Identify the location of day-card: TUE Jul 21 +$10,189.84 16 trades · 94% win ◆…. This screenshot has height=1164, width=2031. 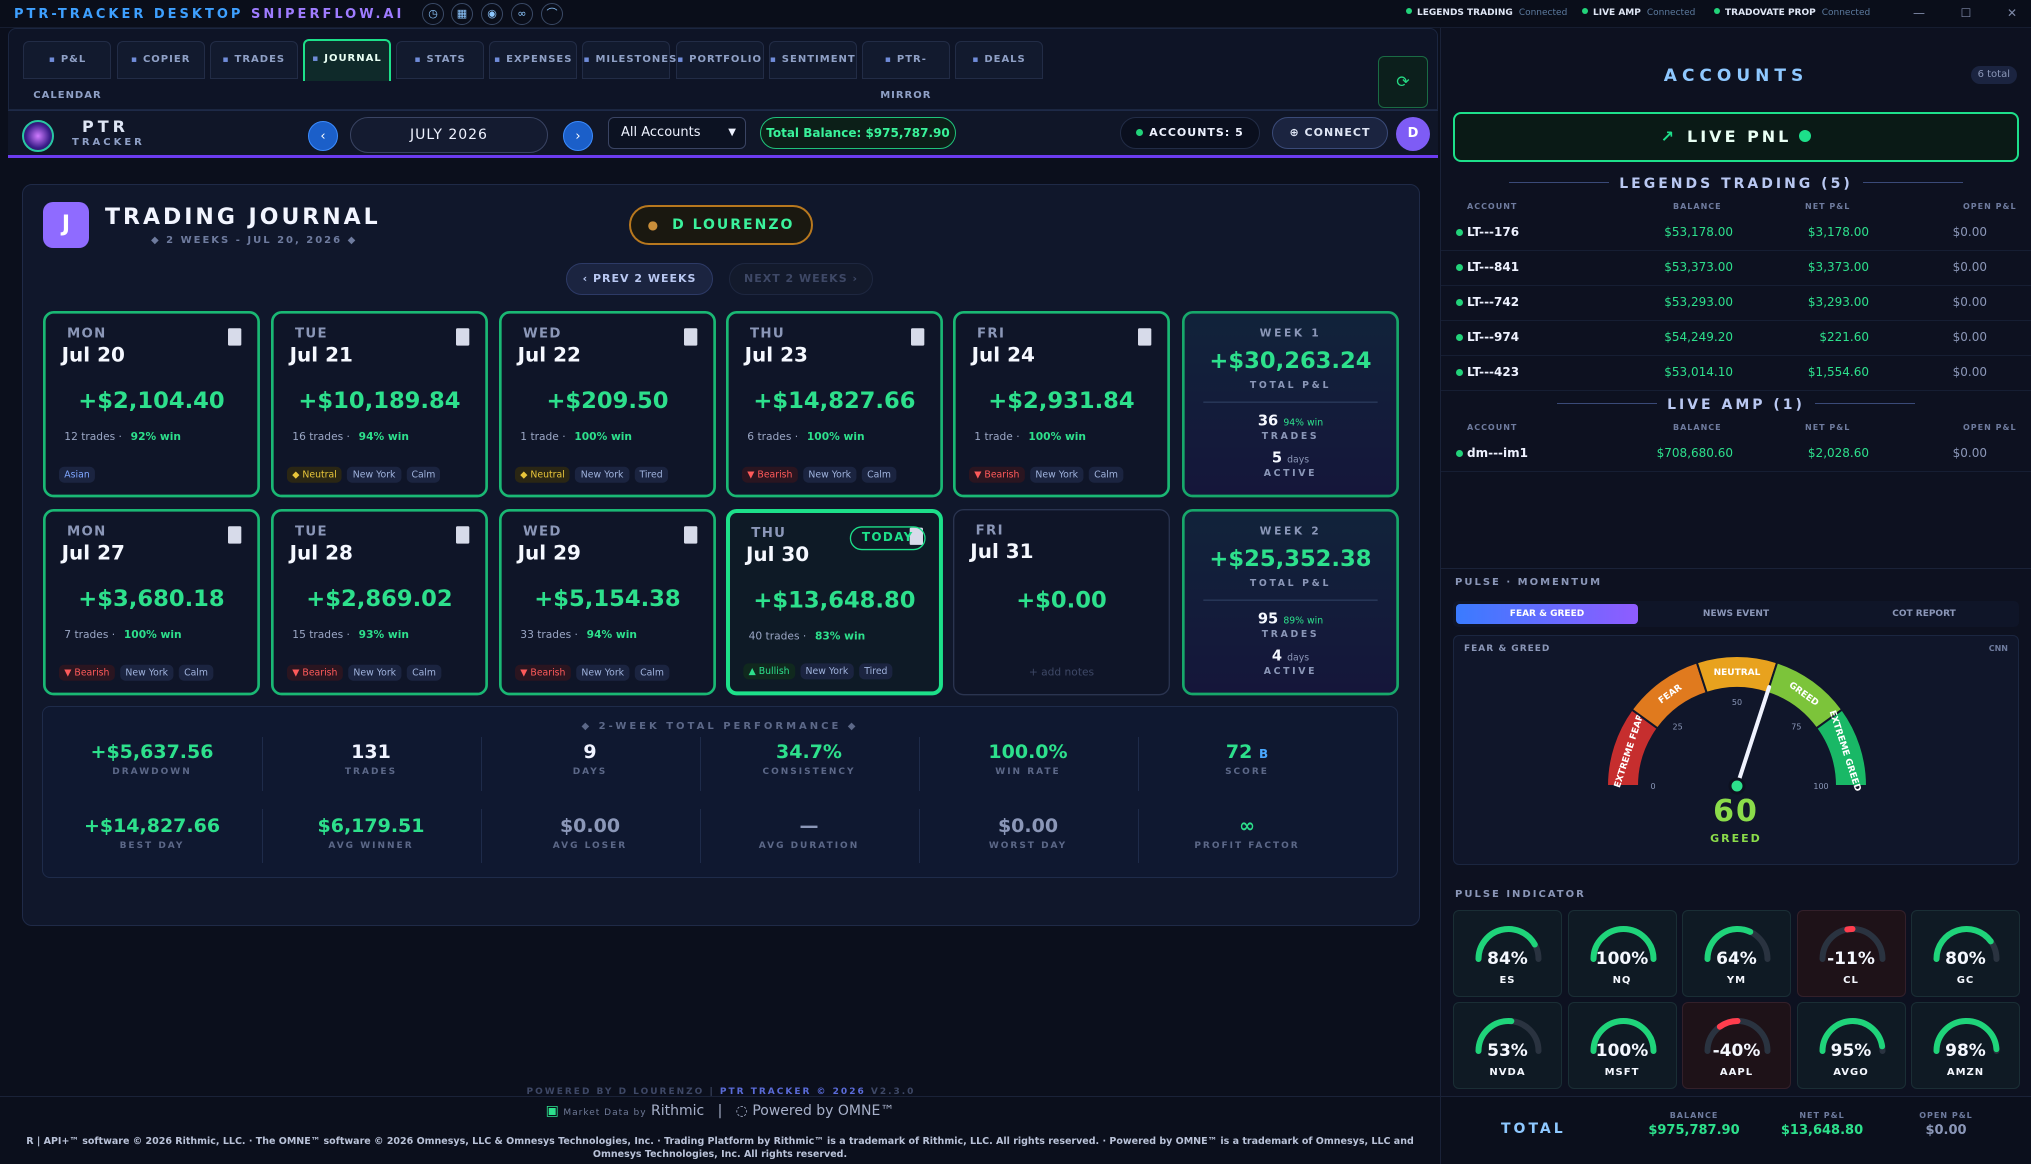
(379, 404).